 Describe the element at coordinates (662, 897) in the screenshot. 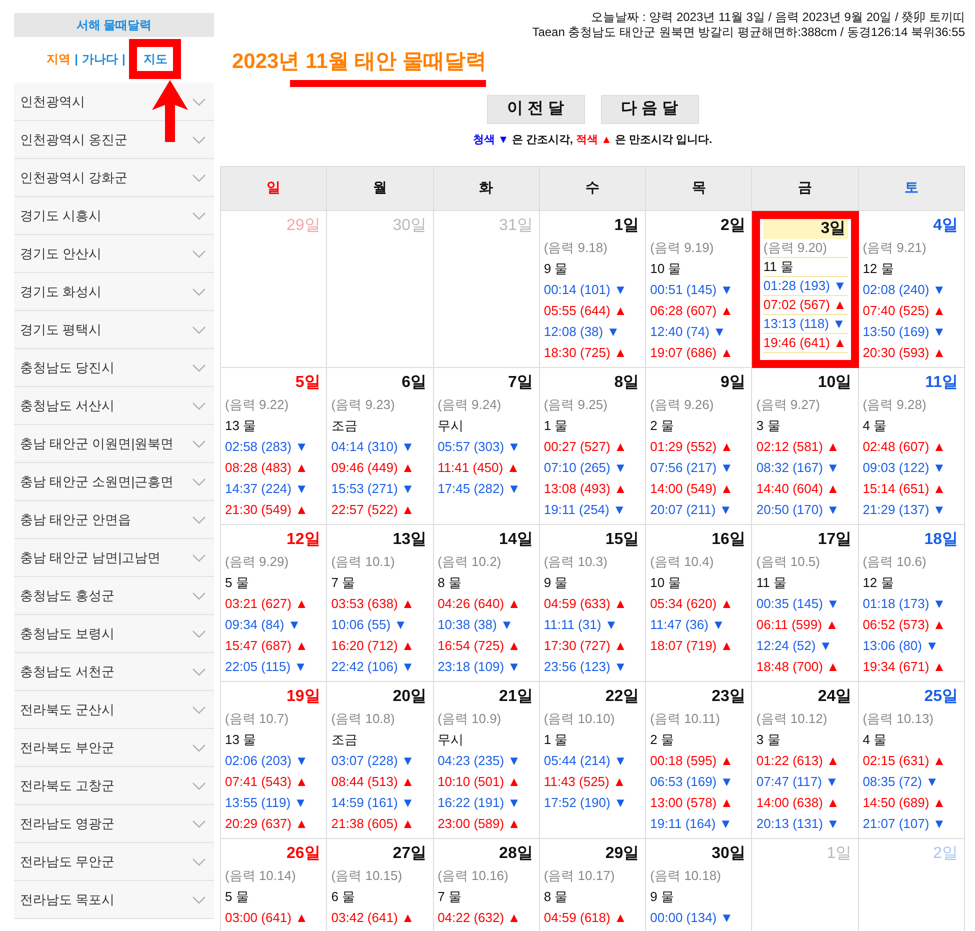

I see `tide-phase: 9 물` at that location.